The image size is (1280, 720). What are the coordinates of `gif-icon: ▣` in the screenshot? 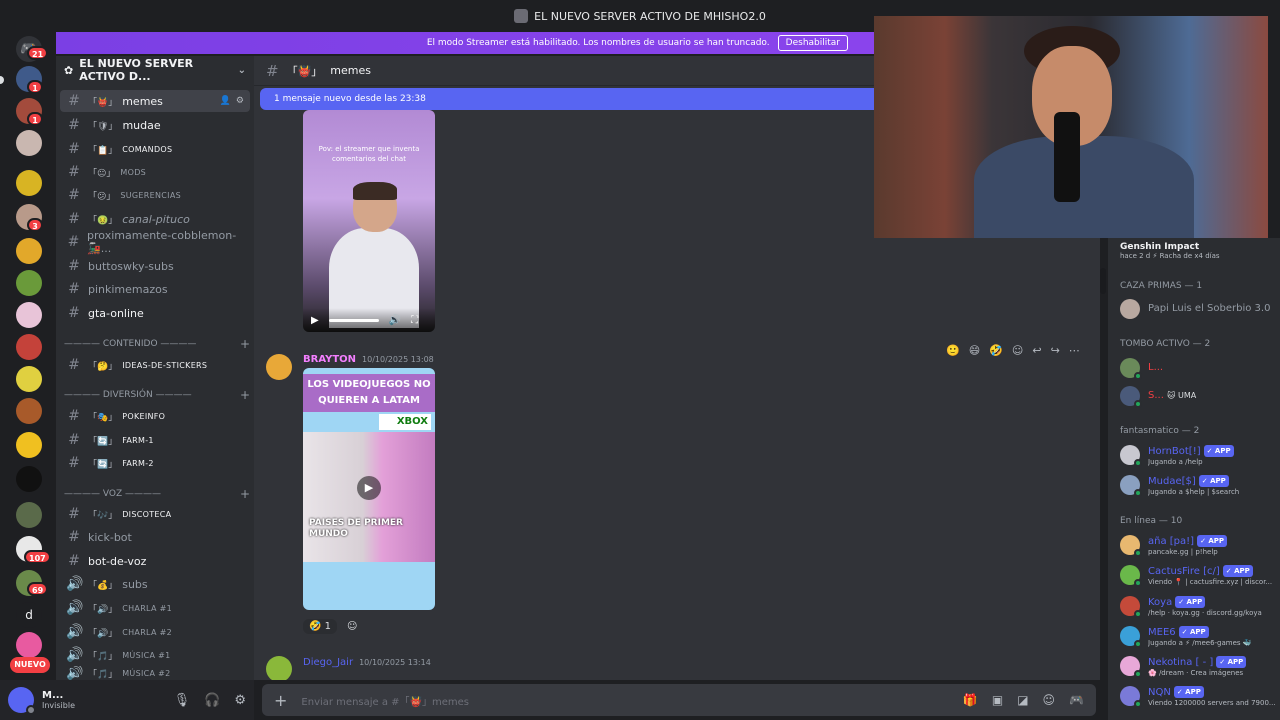 It's located at (997, 700).